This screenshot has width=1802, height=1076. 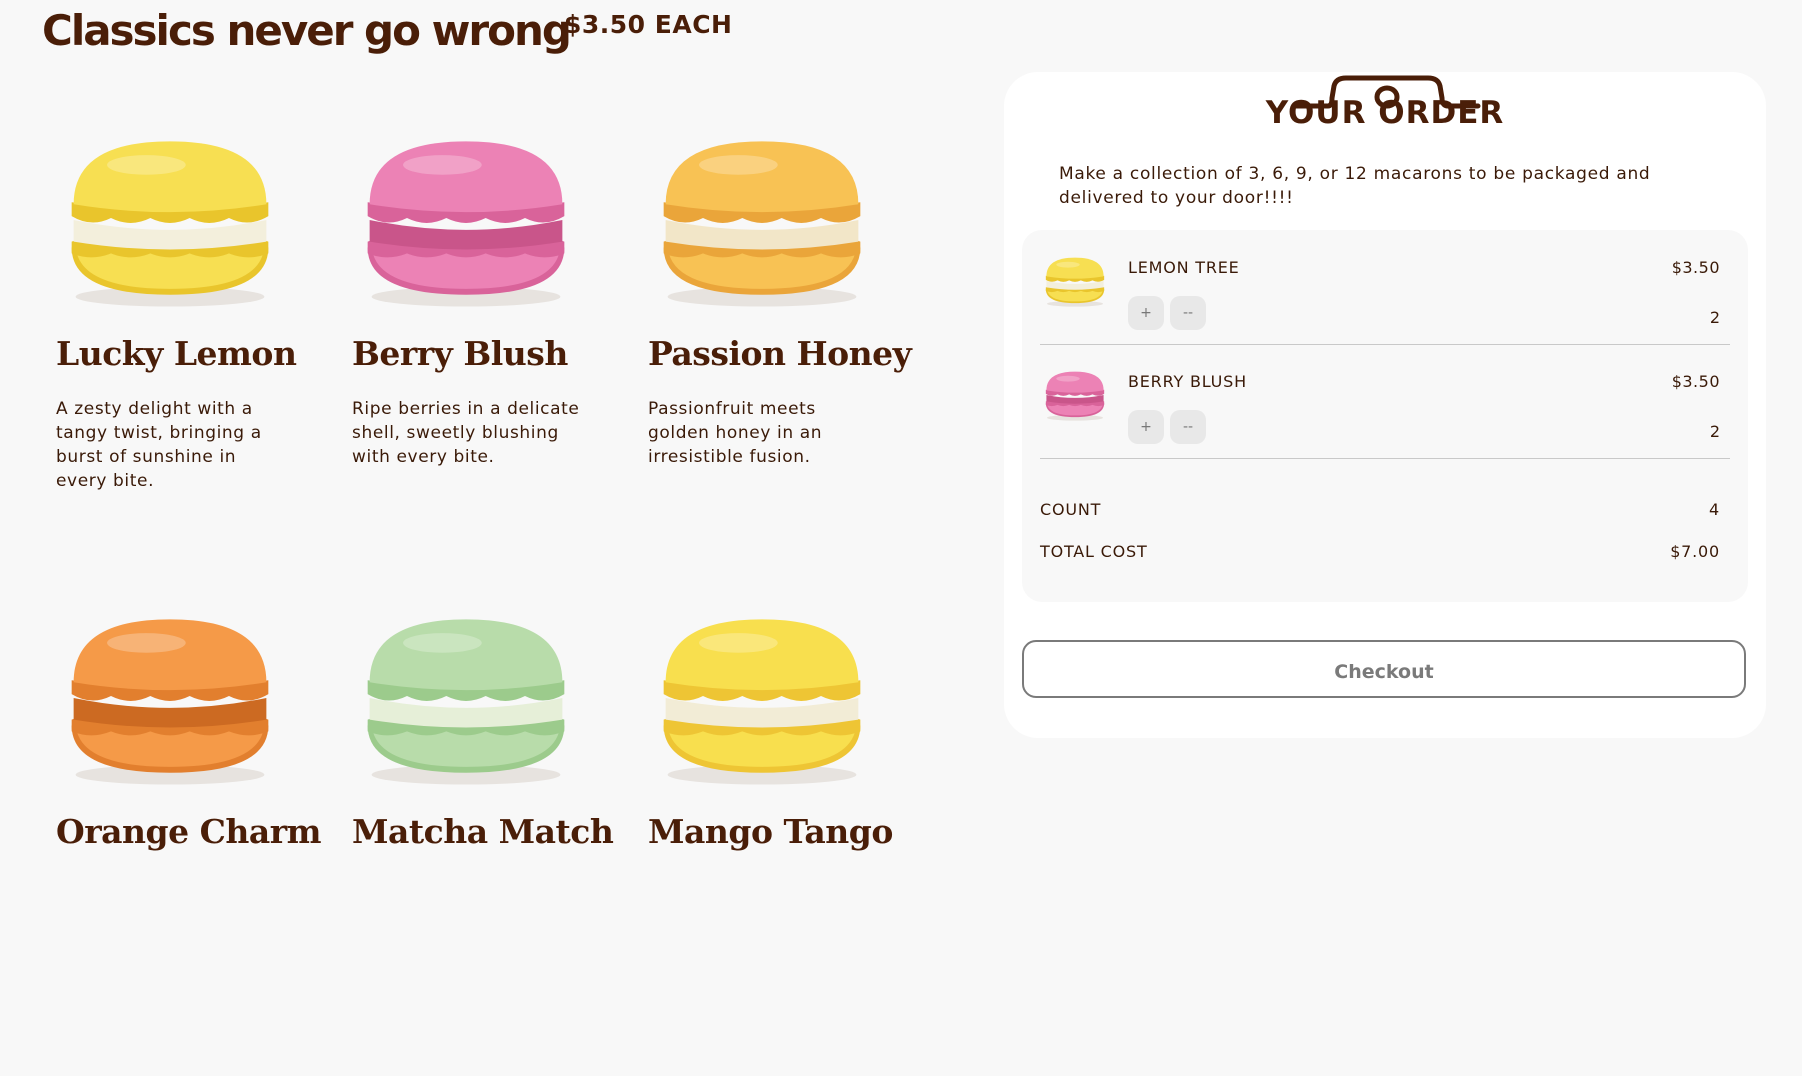 I want to click on product-card: Matcha Match, so click(x=500, y=837).